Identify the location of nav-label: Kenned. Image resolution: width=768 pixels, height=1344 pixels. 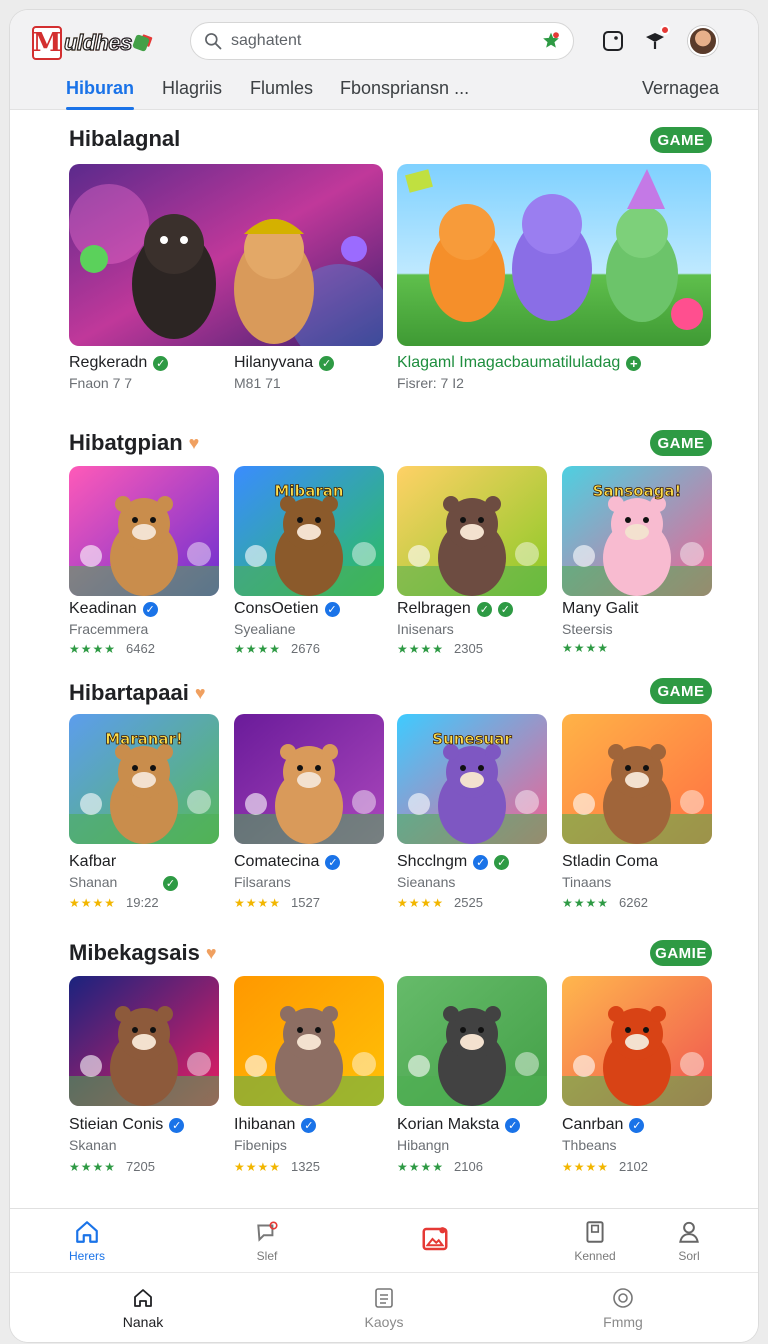
(595, 1255).